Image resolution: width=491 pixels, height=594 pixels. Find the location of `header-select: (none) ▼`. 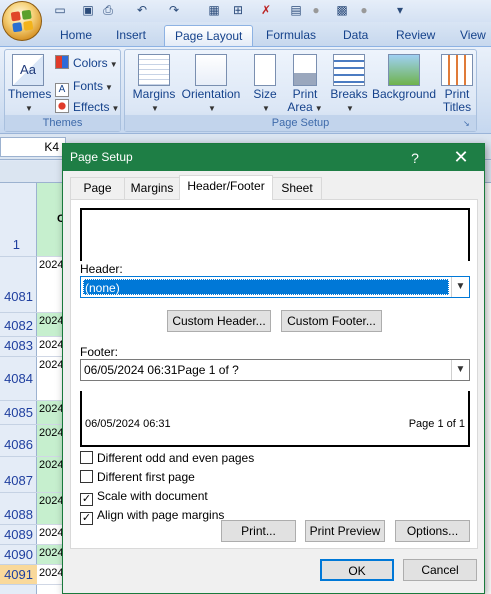

header-select: (none) ▼ is located at coordinates (275, 287).